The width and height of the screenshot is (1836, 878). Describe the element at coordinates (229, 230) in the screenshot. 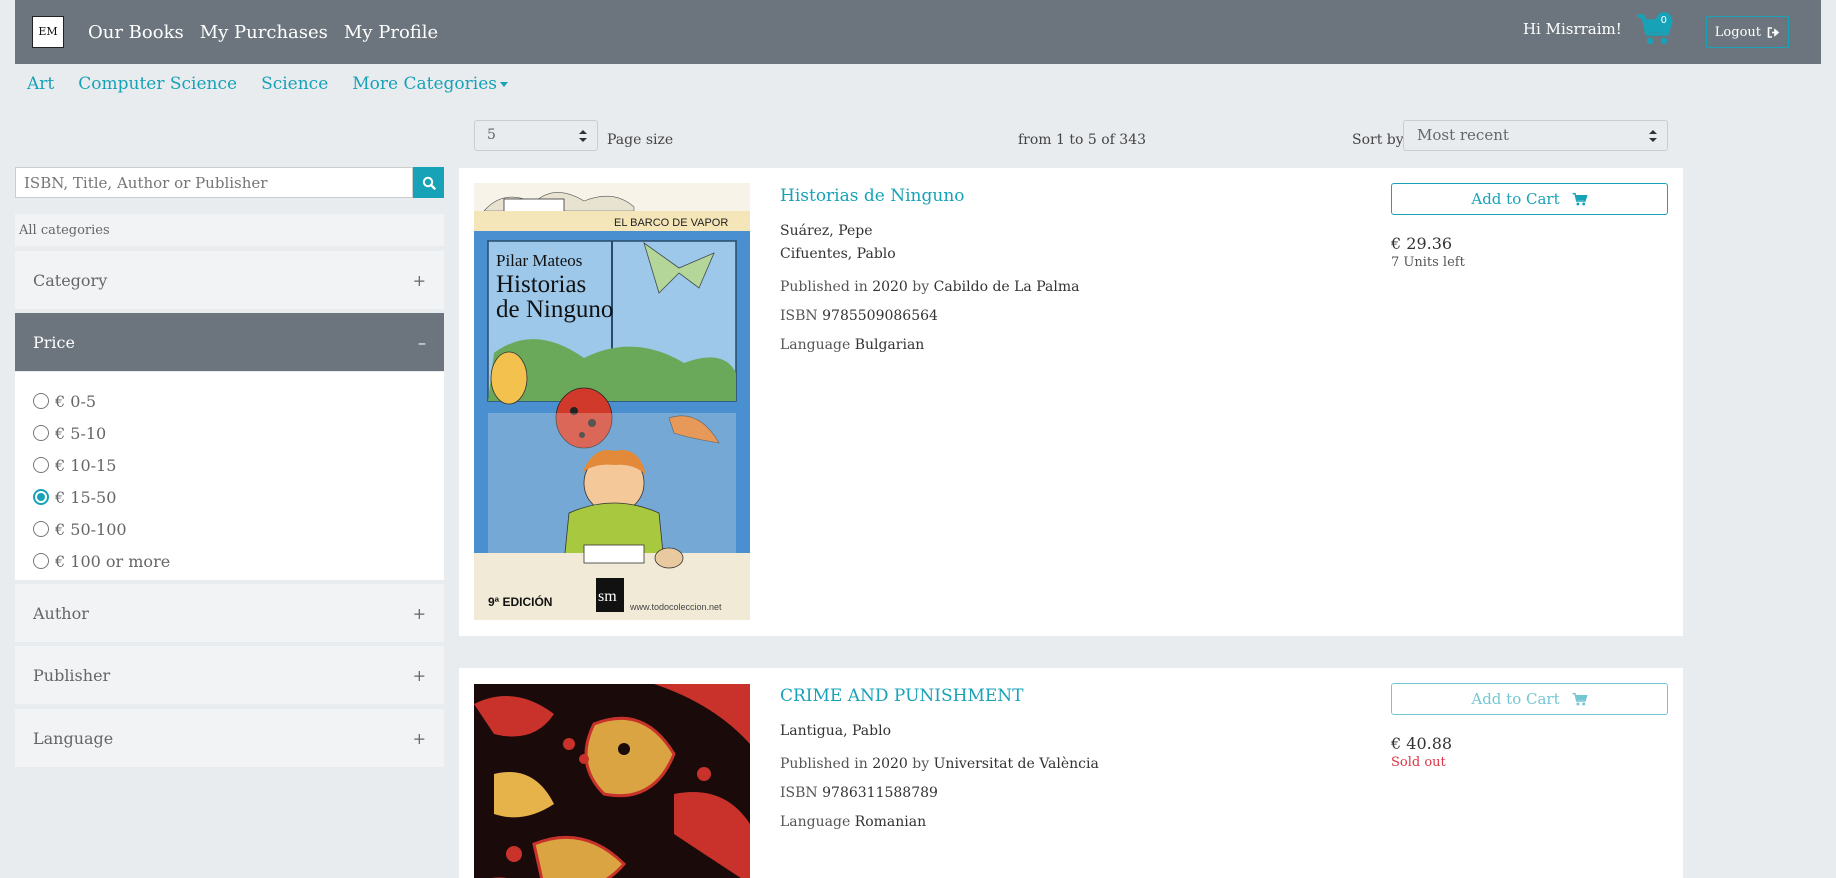

I see `all-categories-filter: All categories` at that location.